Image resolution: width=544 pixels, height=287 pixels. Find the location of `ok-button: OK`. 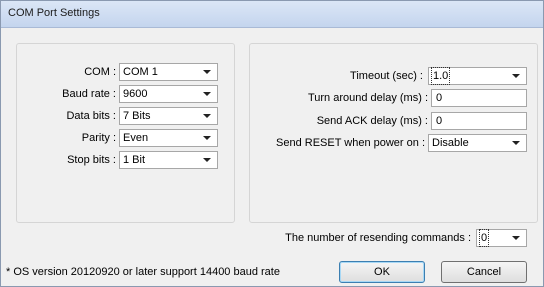

ok-button: OK is located at coordinates (382, 272).